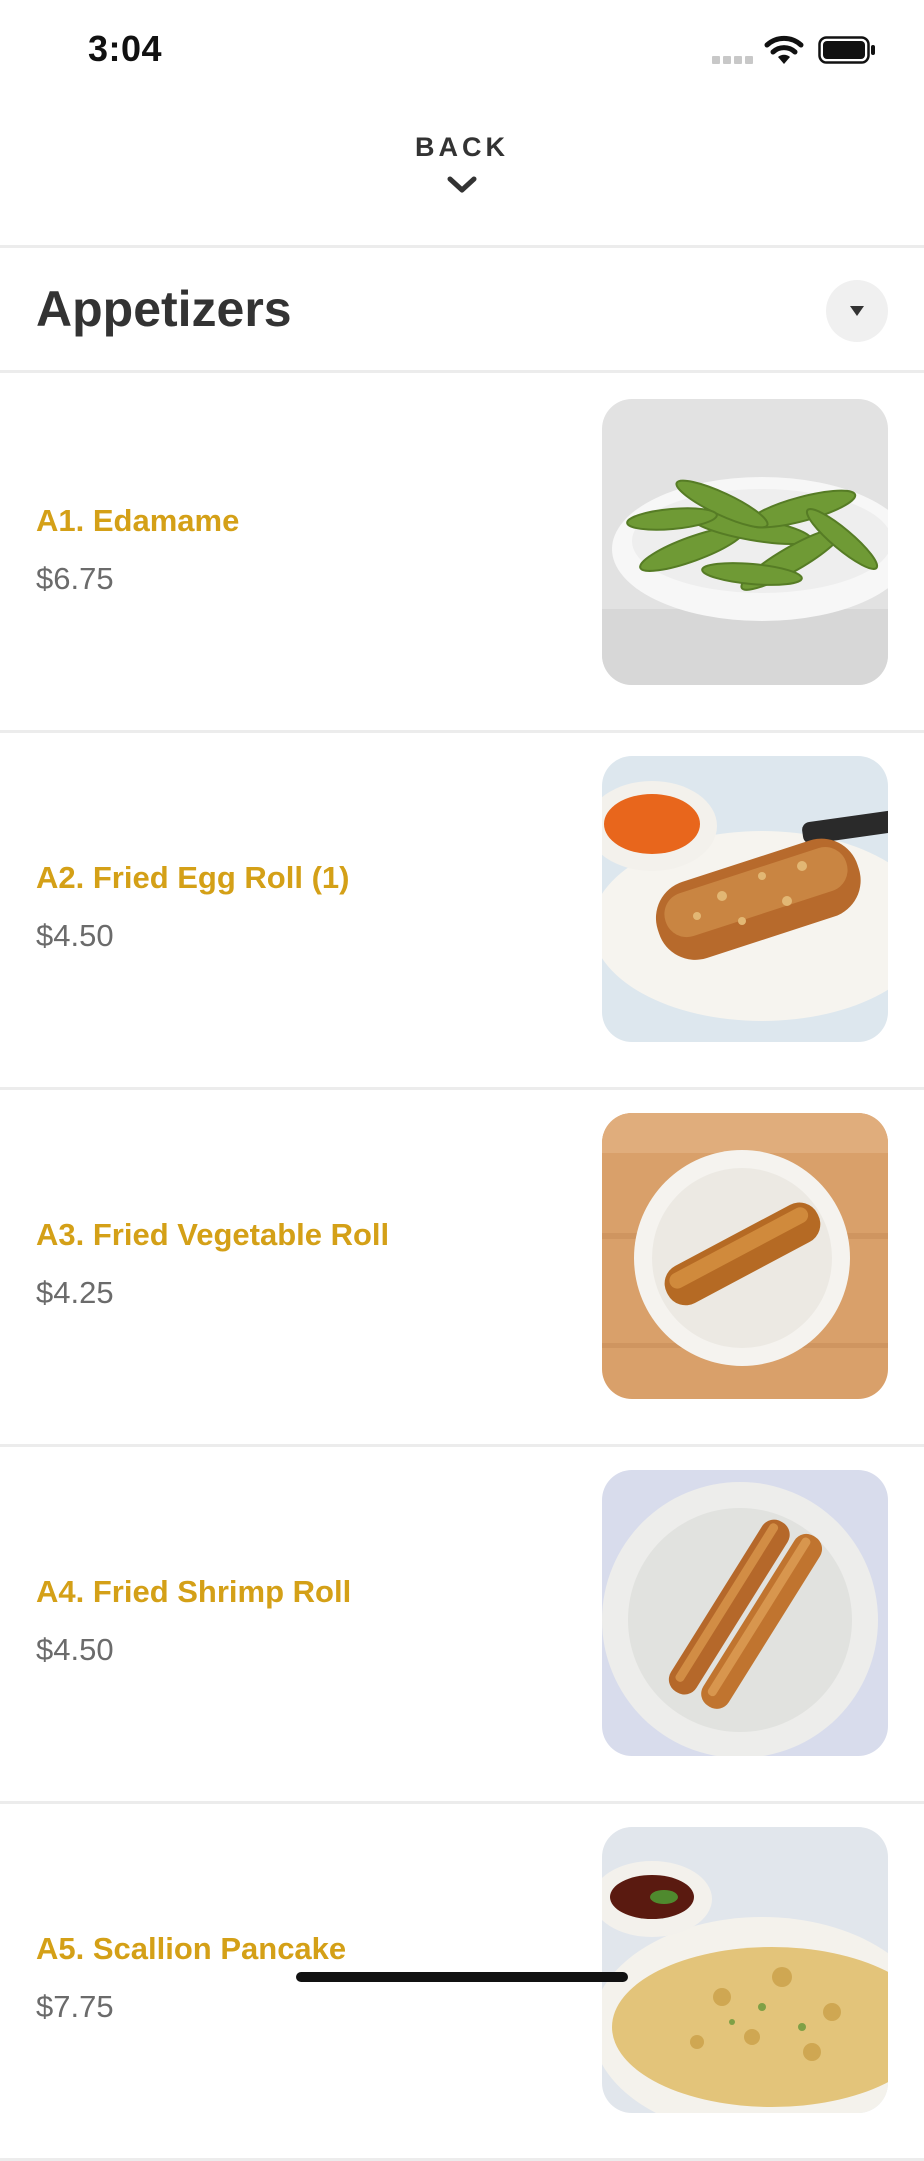 The width and height of the screenshot is (924, 2161). I want to click on item-name: A3. Fried Vegetable Roll, so click(213, 1234).